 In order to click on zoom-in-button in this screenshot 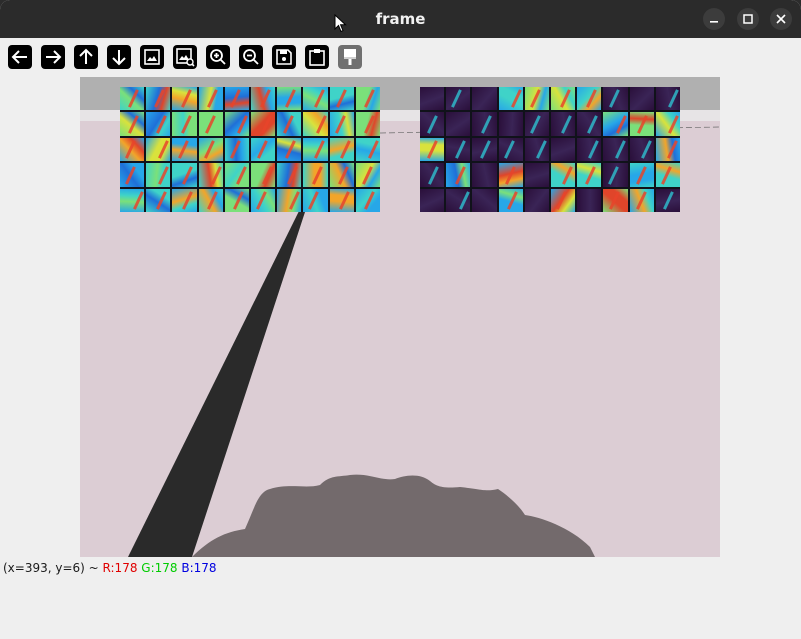, I will do `click(218, 57)`.